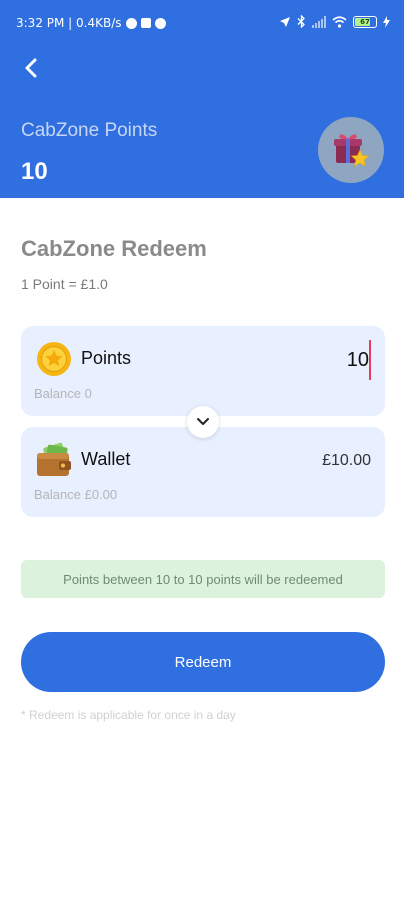 The height and width of the screenshot is (900, 404). Describe the element at coordinates (339, 21) in the screenshot. I see `wifi-icon` at that location.